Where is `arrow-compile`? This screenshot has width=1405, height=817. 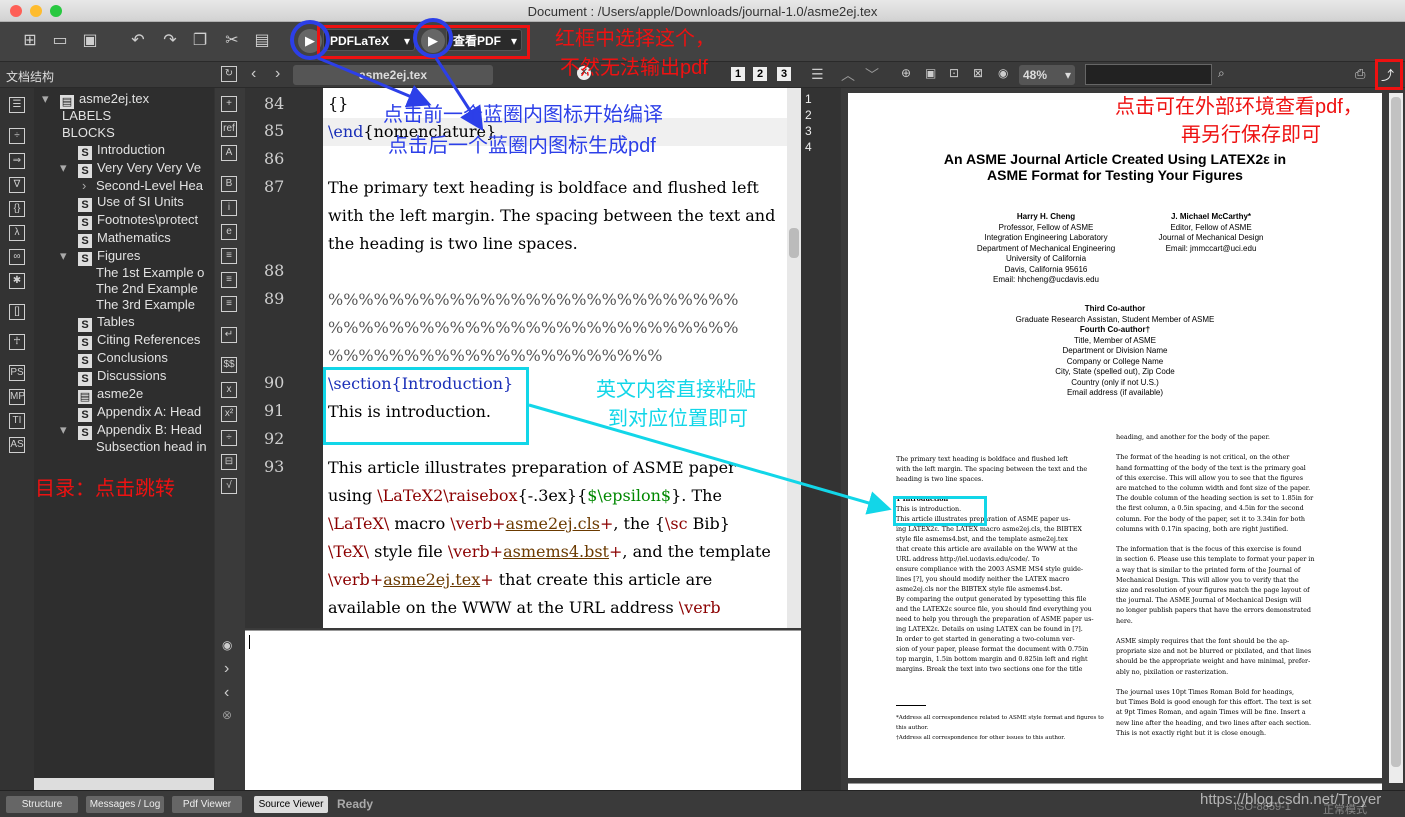 arrow-compile is located at coordinates (374, 82).